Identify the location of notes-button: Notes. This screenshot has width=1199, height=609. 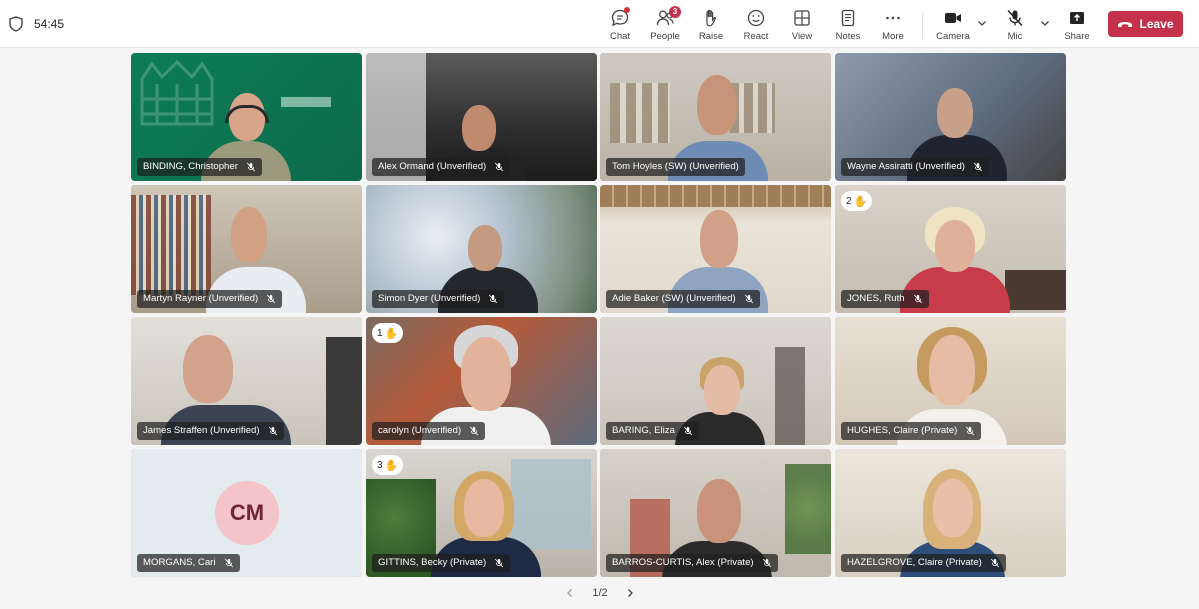
(848, 26).